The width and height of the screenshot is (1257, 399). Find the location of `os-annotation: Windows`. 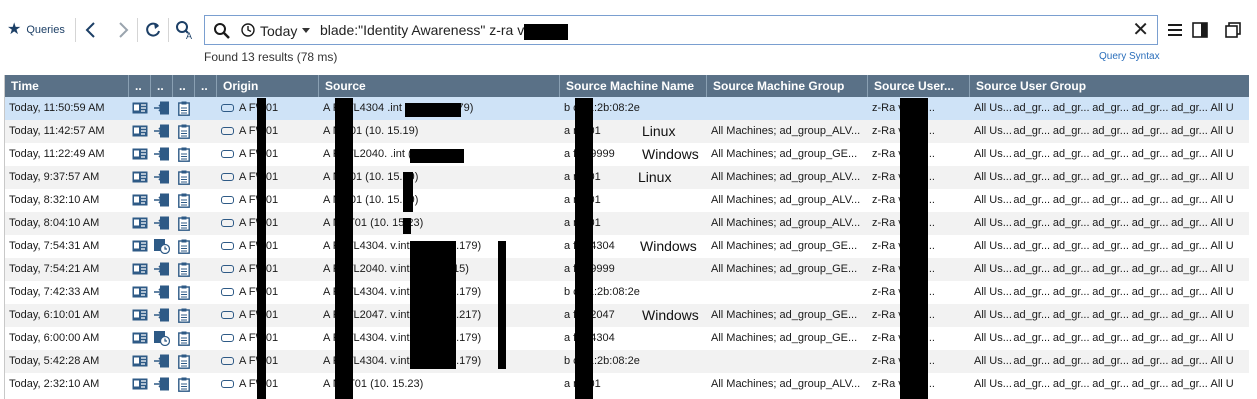

os-annotation: Windows is located at coordinates (668, 246).